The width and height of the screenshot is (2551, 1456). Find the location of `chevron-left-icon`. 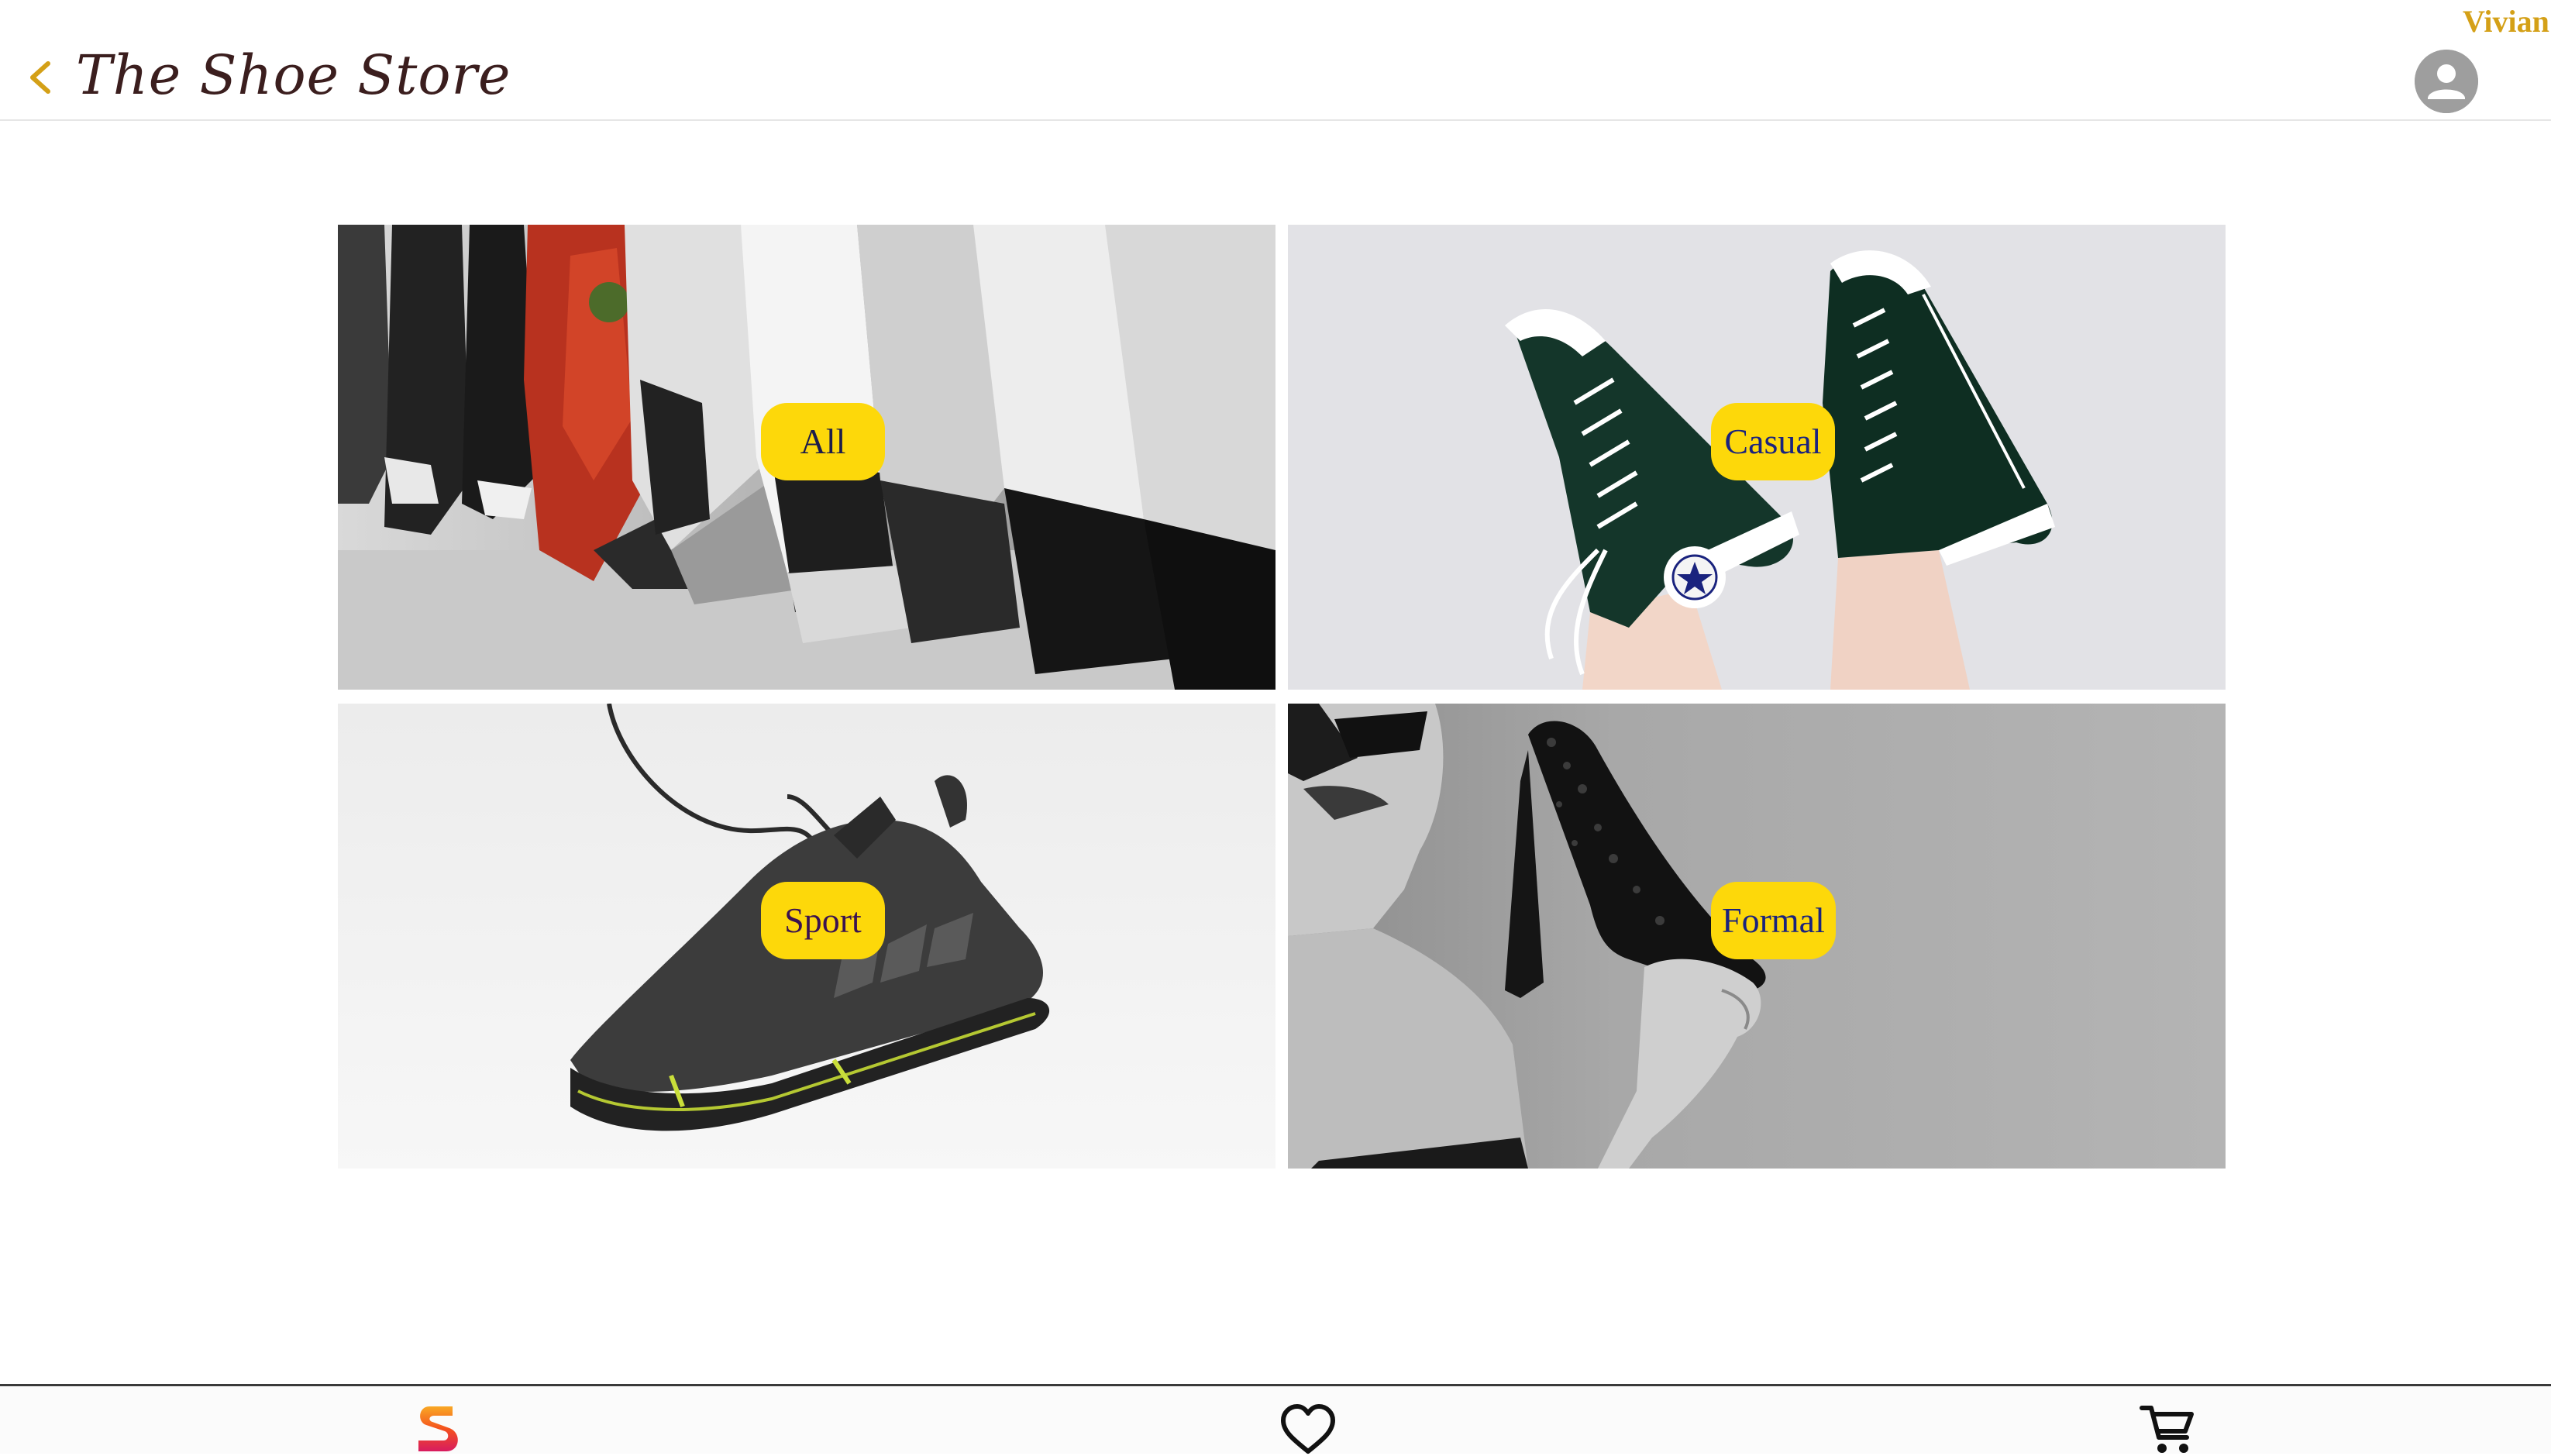

chevron-left-icon is located at coordinates (40, 77).